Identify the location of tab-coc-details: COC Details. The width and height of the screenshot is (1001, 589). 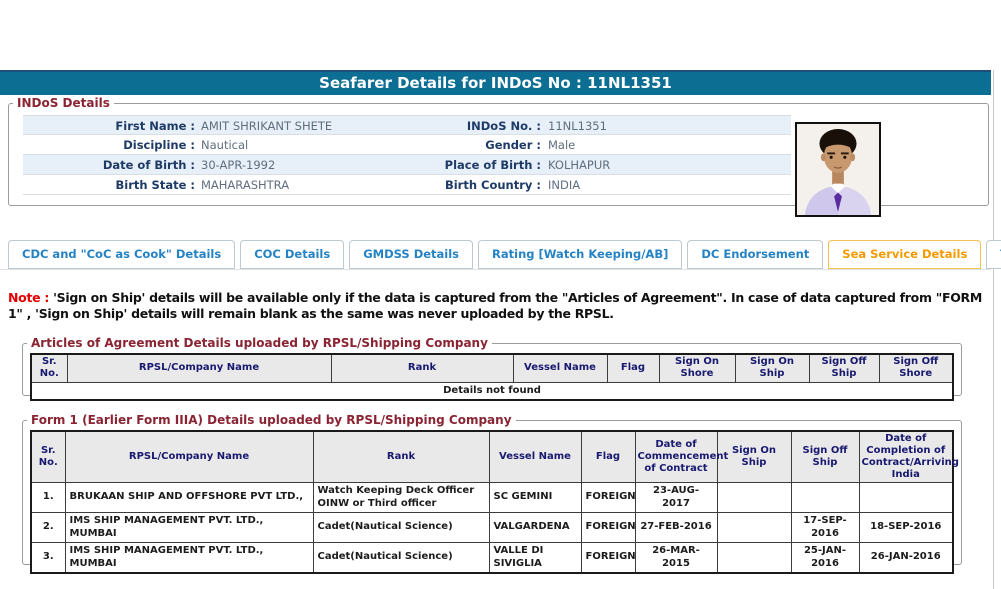
(292, 254).